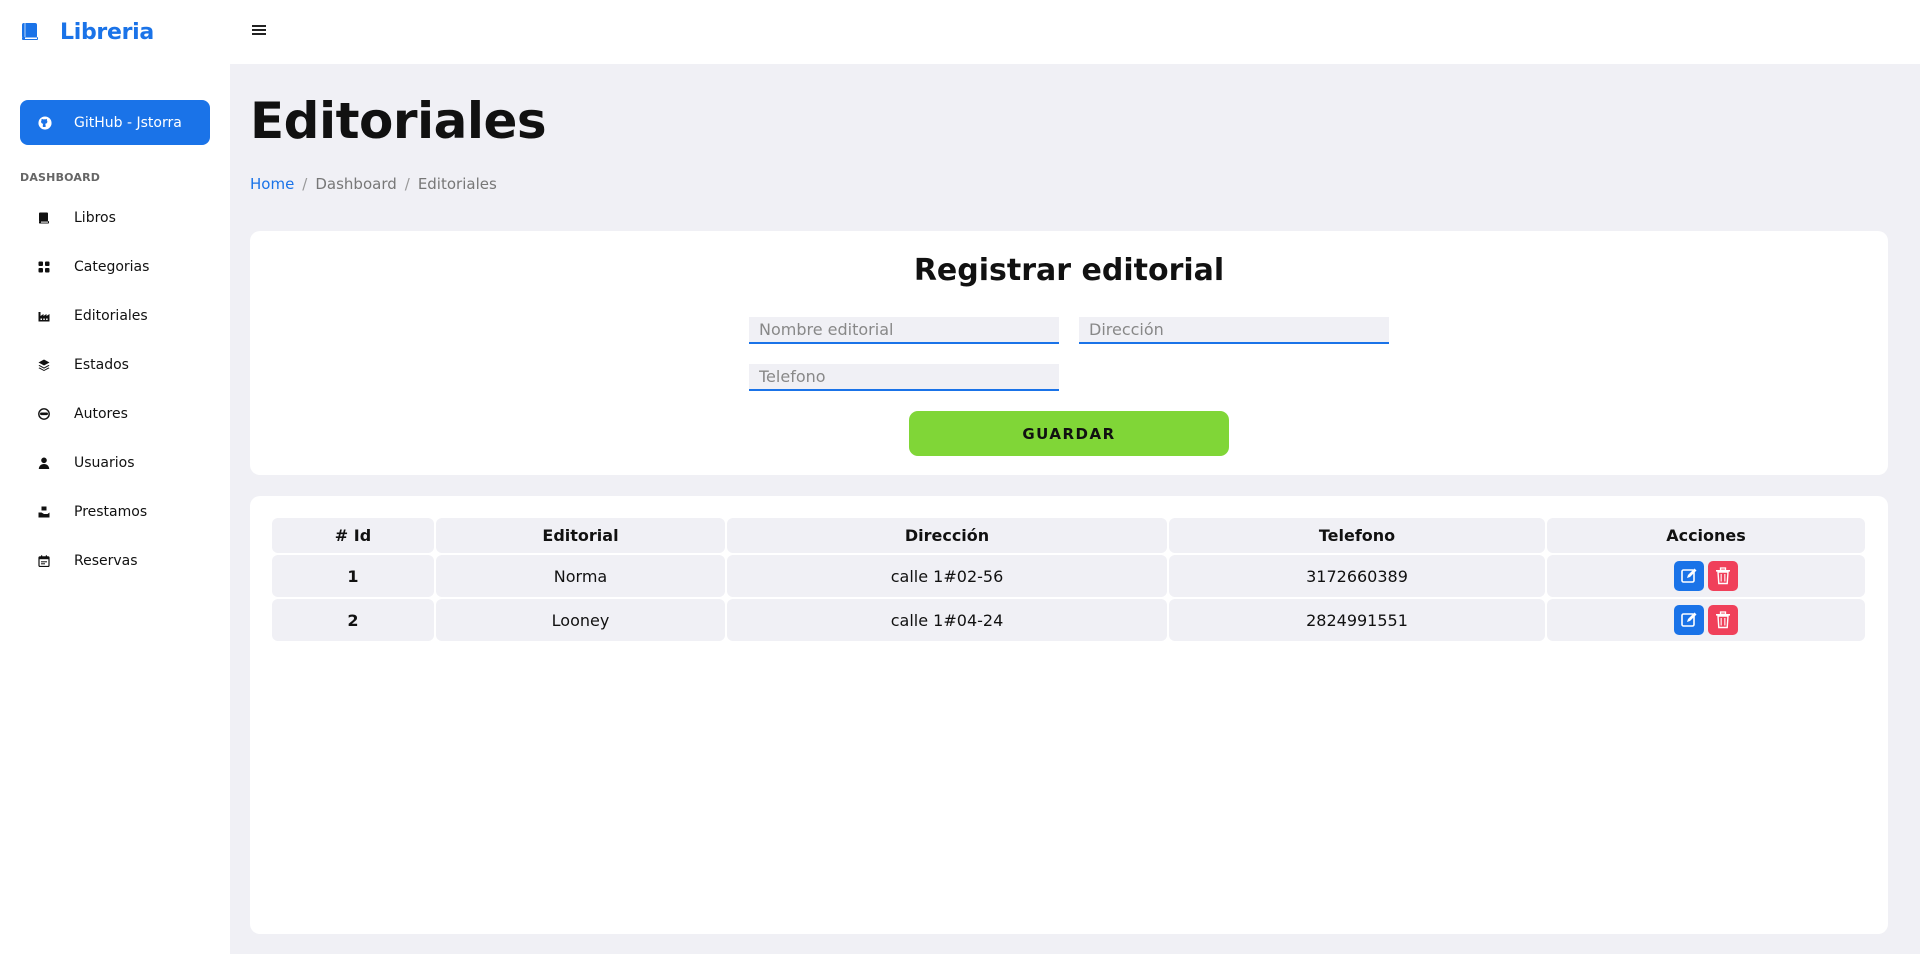  I want to click on github-button: GitHub - Jstorra, so click(115, 122).